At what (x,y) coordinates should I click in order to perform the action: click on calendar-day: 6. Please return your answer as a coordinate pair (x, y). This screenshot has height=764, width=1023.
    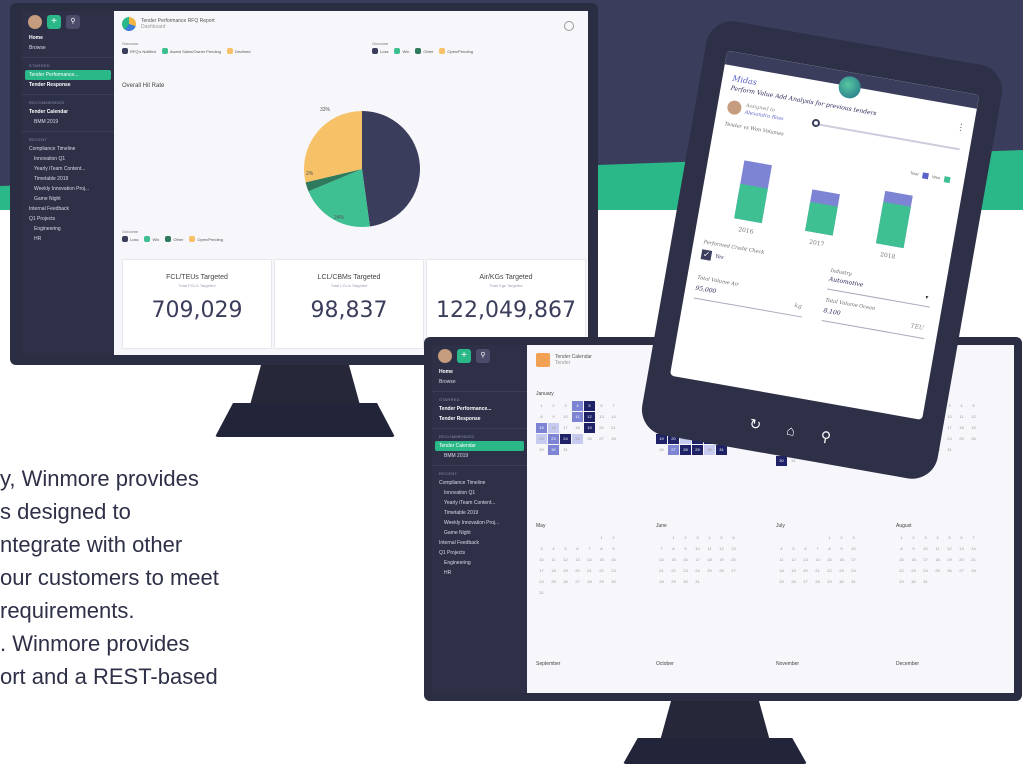
    Looking at the image, I should click on (805, 549).